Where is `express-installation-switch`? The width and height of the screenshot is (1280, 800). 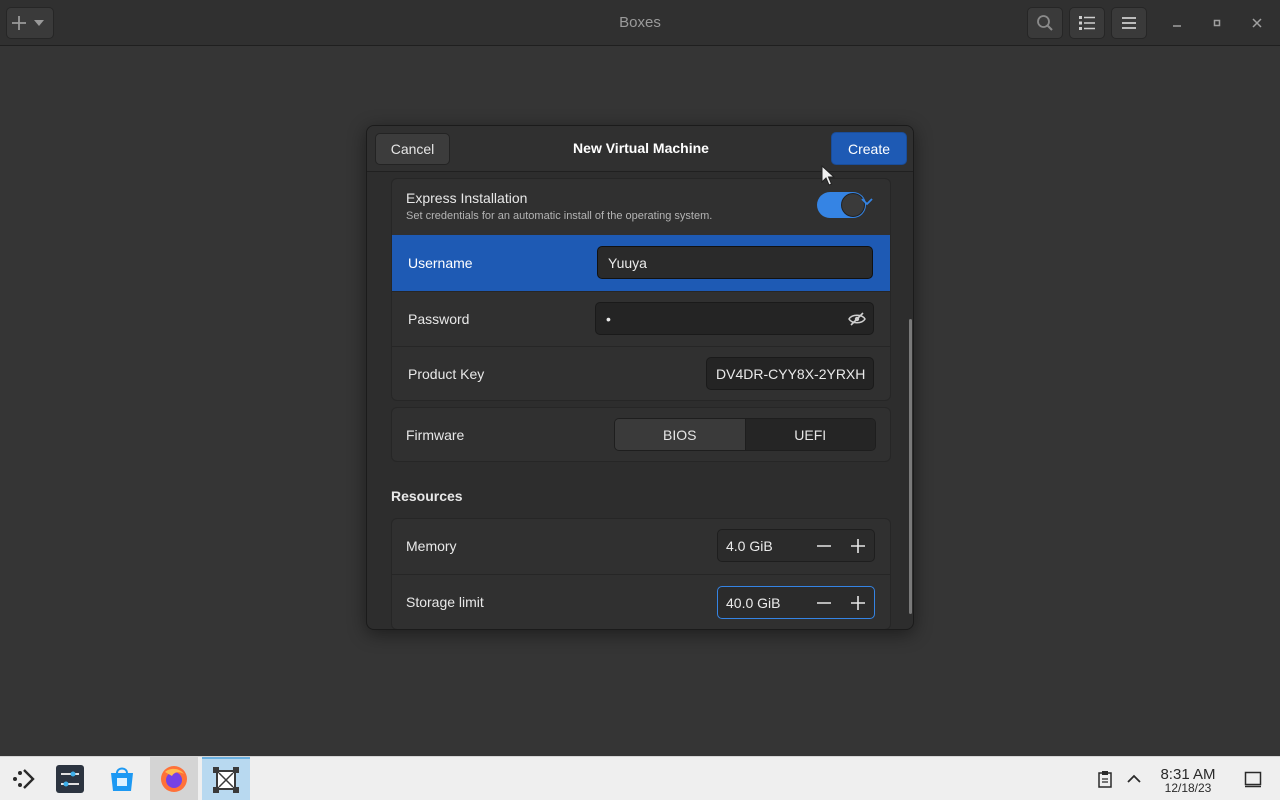 express-installation-switch is located at coordinates (841, 205).